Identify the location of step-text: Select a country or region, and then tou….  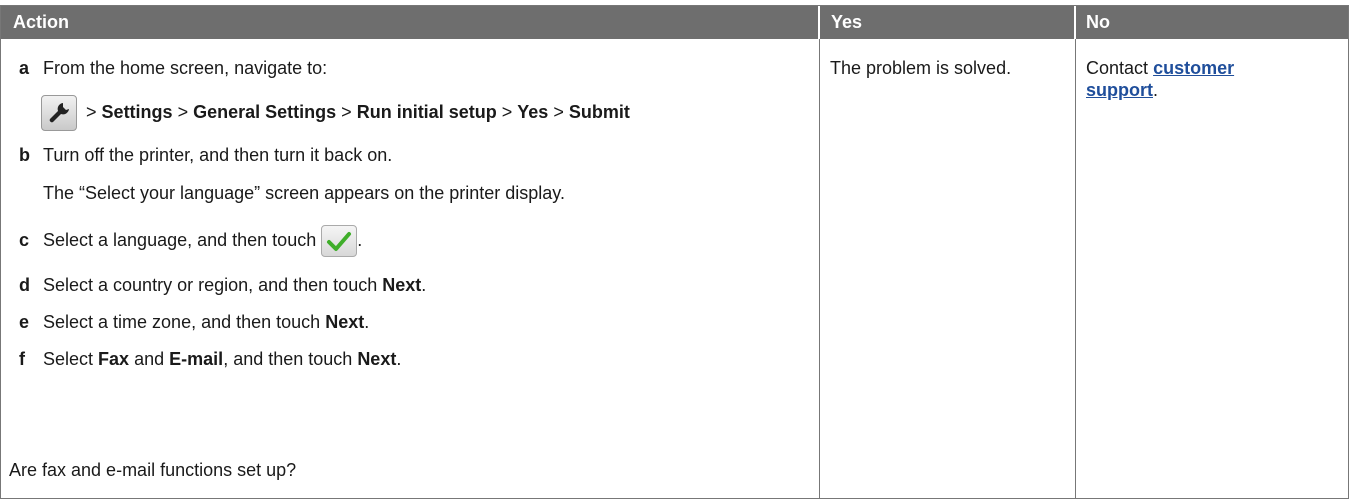
(210, 285).